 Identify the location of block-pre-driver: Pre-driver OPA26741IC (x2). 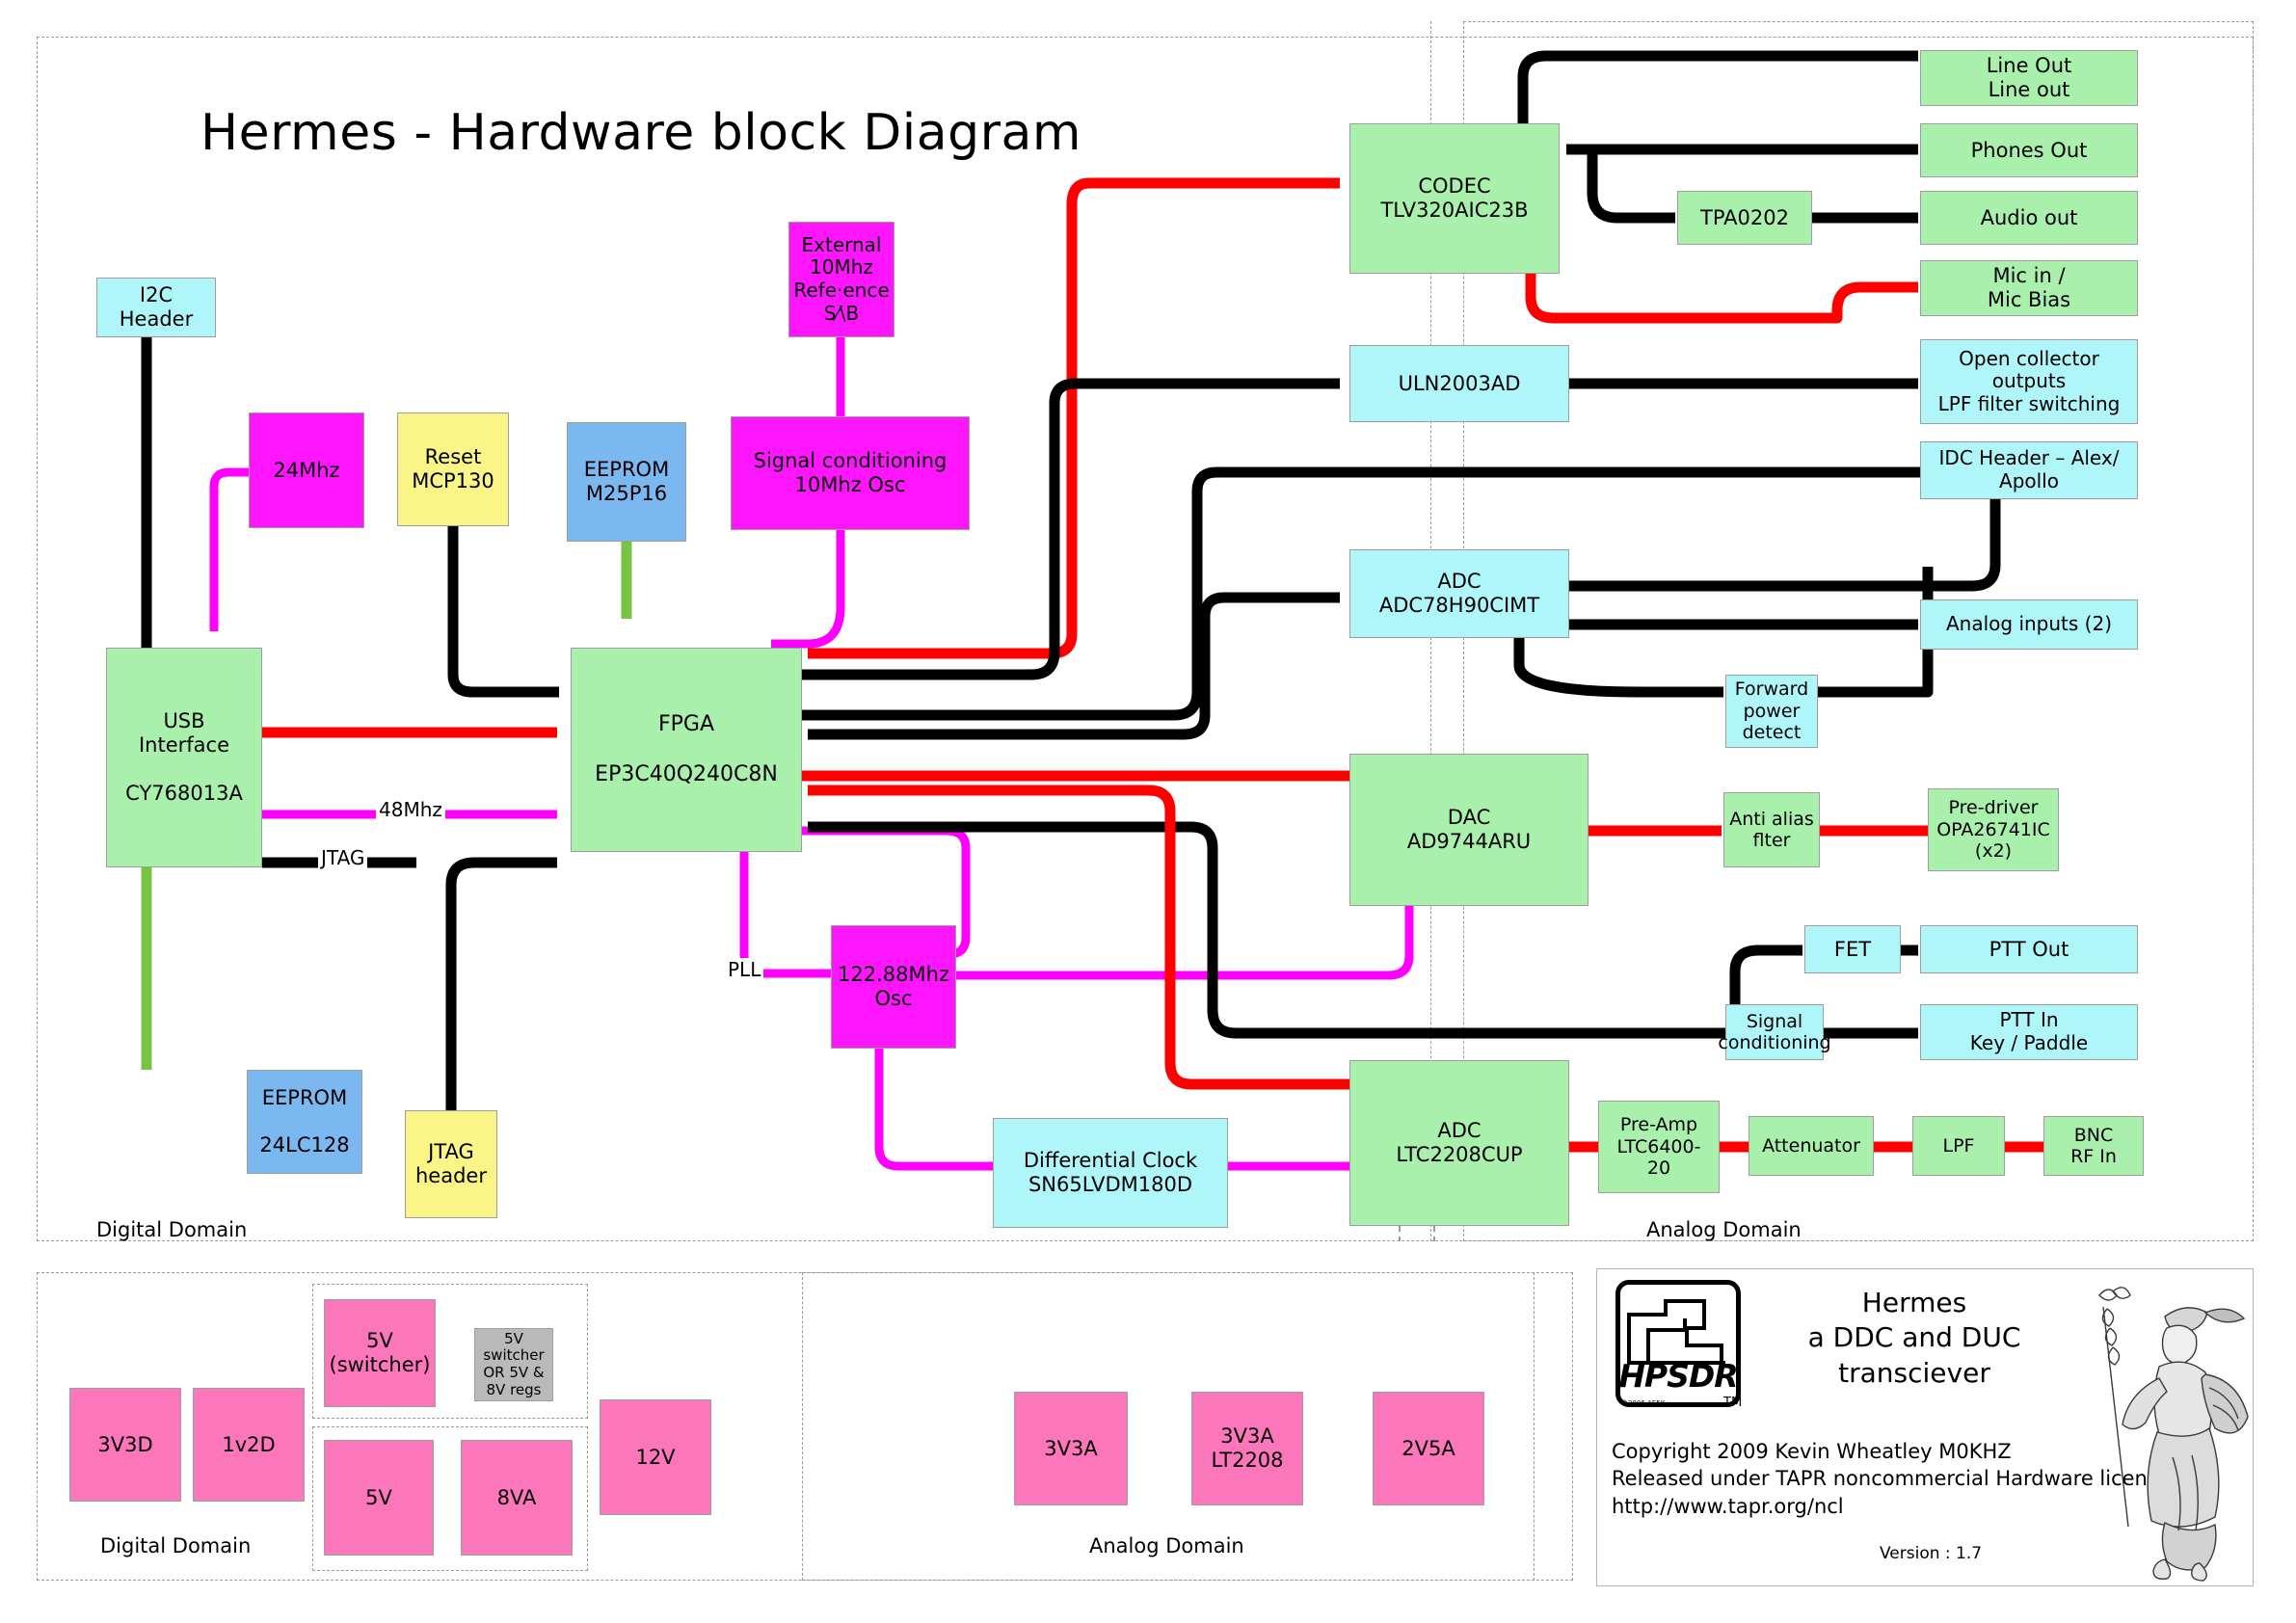
(1993, 829).